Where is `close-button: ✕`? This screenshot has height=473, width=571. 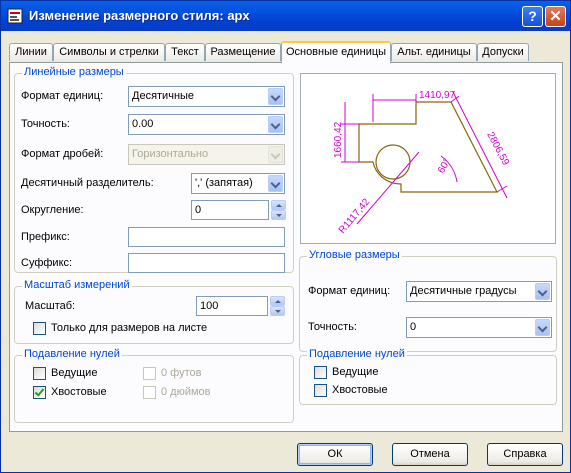 close-button: ✕ is located at coordinates (555, 16).